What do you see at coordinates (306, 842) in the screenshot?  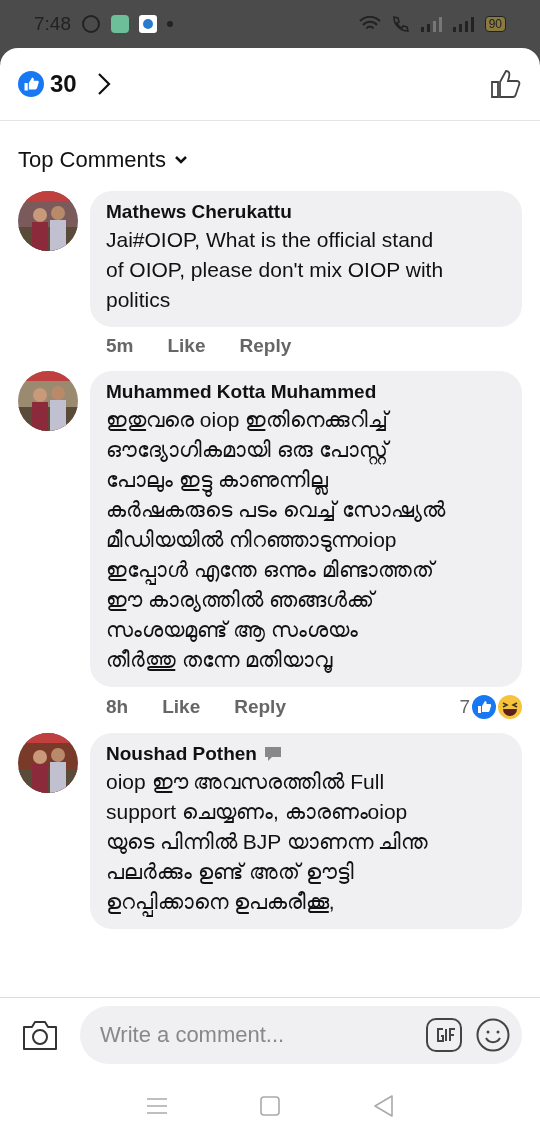 I see `comment-text: oiop ഈ അവസരത്തിൽ Full support ചെയ്യണം, കാരണംoiop യുടെ പിന്നിൽ BJP യാണന്ന ചിന്ത പലർക്കും ഉണ്ട് അത് ഊട്ടി ഉറപ്പിക്കാനെ ഉപകരീക്കൂ,` at bounding box center [306, 842].